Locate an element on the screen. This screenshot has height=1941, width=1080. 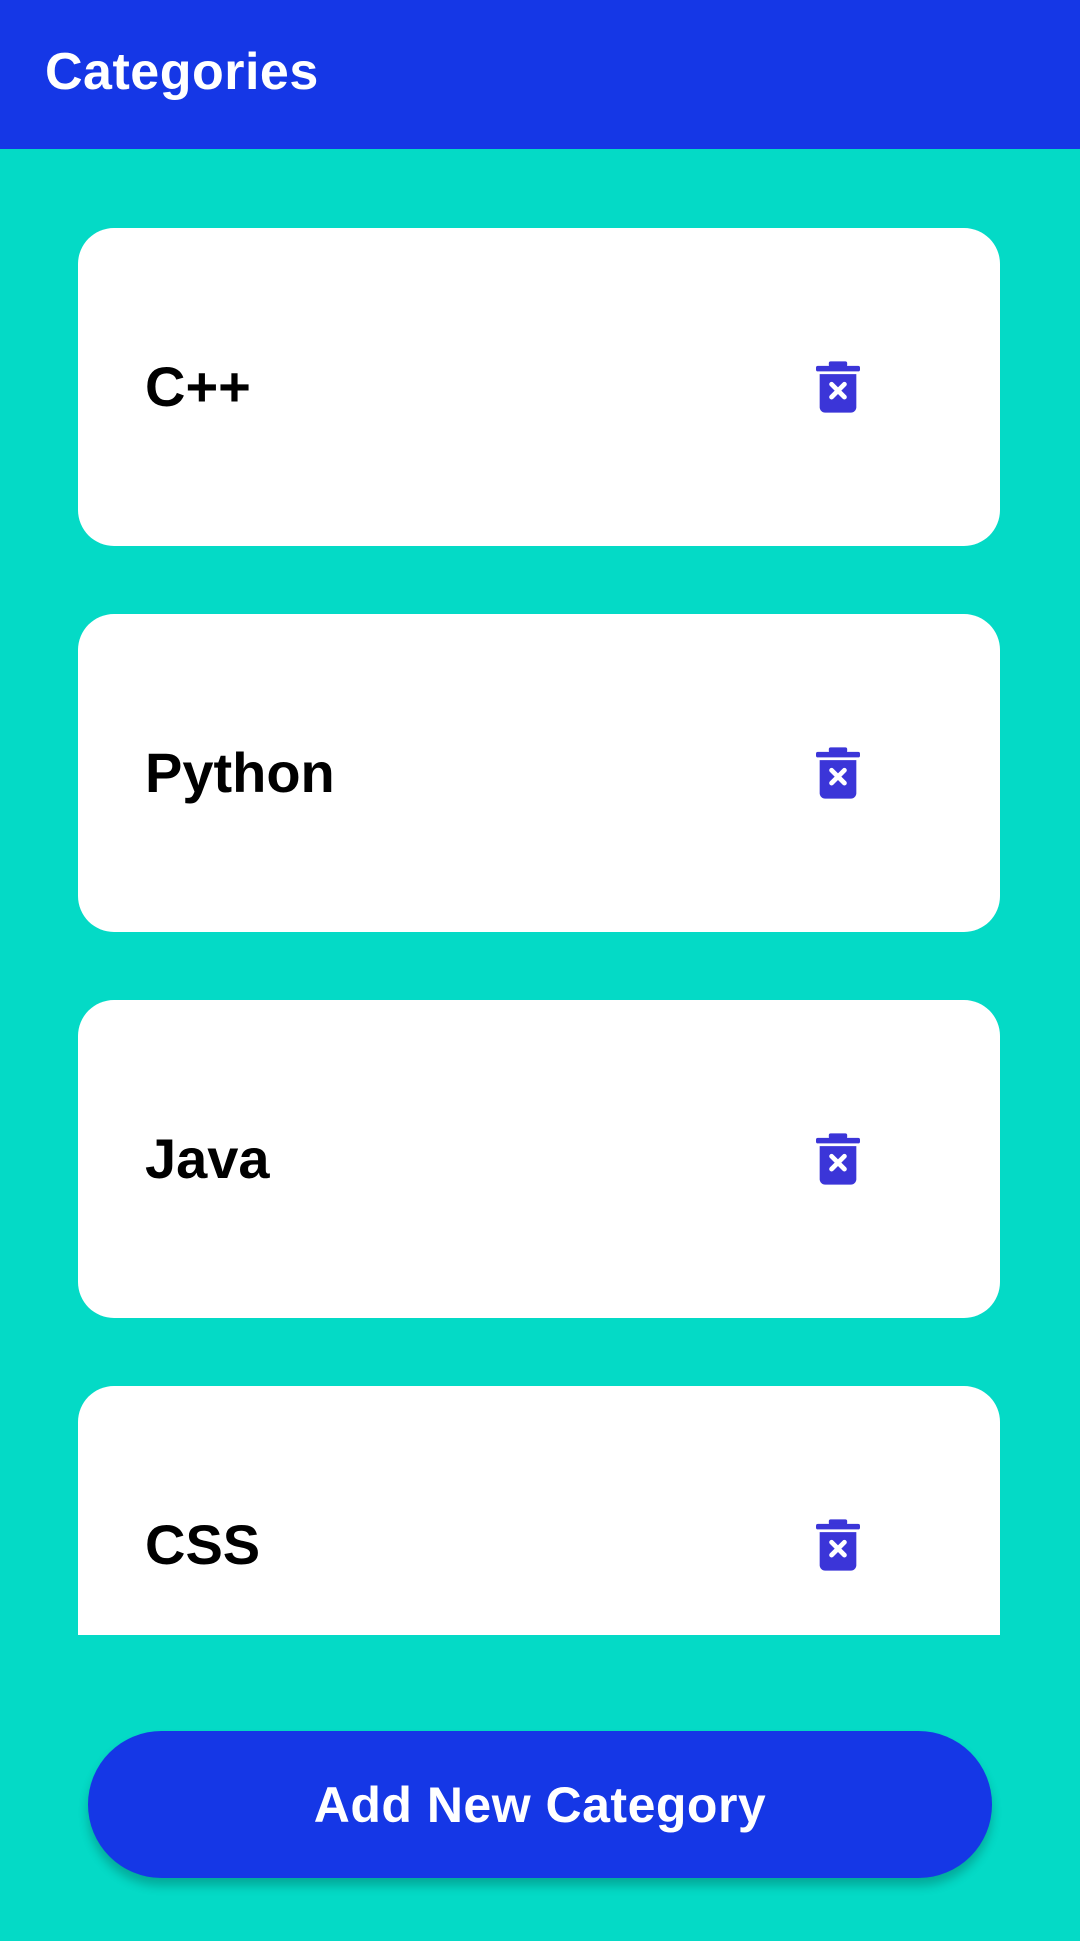
category-name: CSS is located at coordinates (203, 1544).